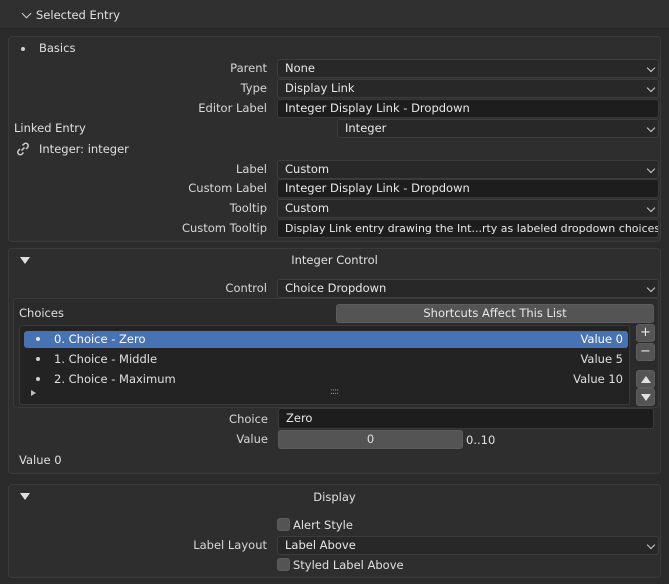  I want to click on label-dropdown: Custom, so click(468, 169).